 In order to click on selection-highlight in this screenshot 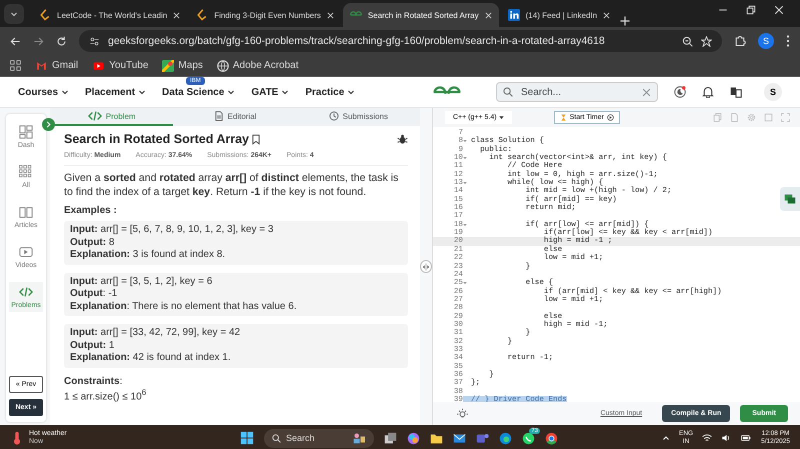, I will do `click(467, 399)`.